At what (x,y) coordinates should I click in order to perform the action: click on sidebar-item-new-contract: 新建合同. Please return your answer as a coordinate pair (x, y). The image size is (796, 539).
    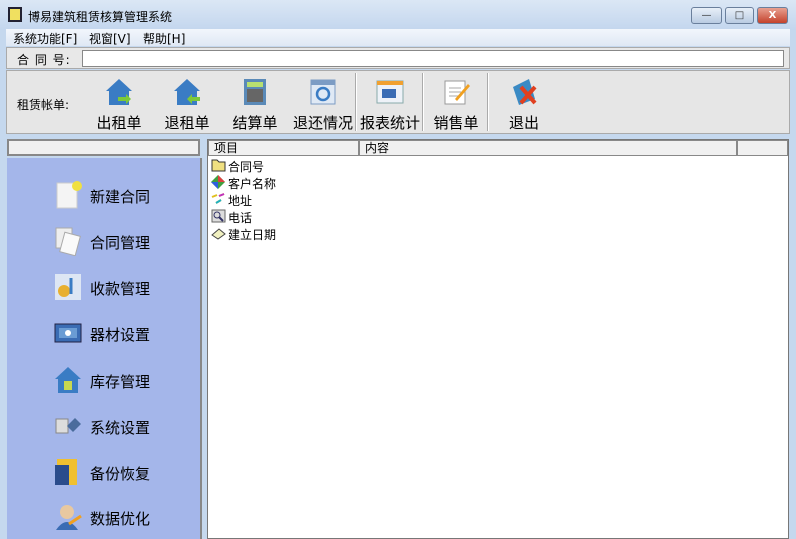
    Looking at the image, I should click on (121, 196).